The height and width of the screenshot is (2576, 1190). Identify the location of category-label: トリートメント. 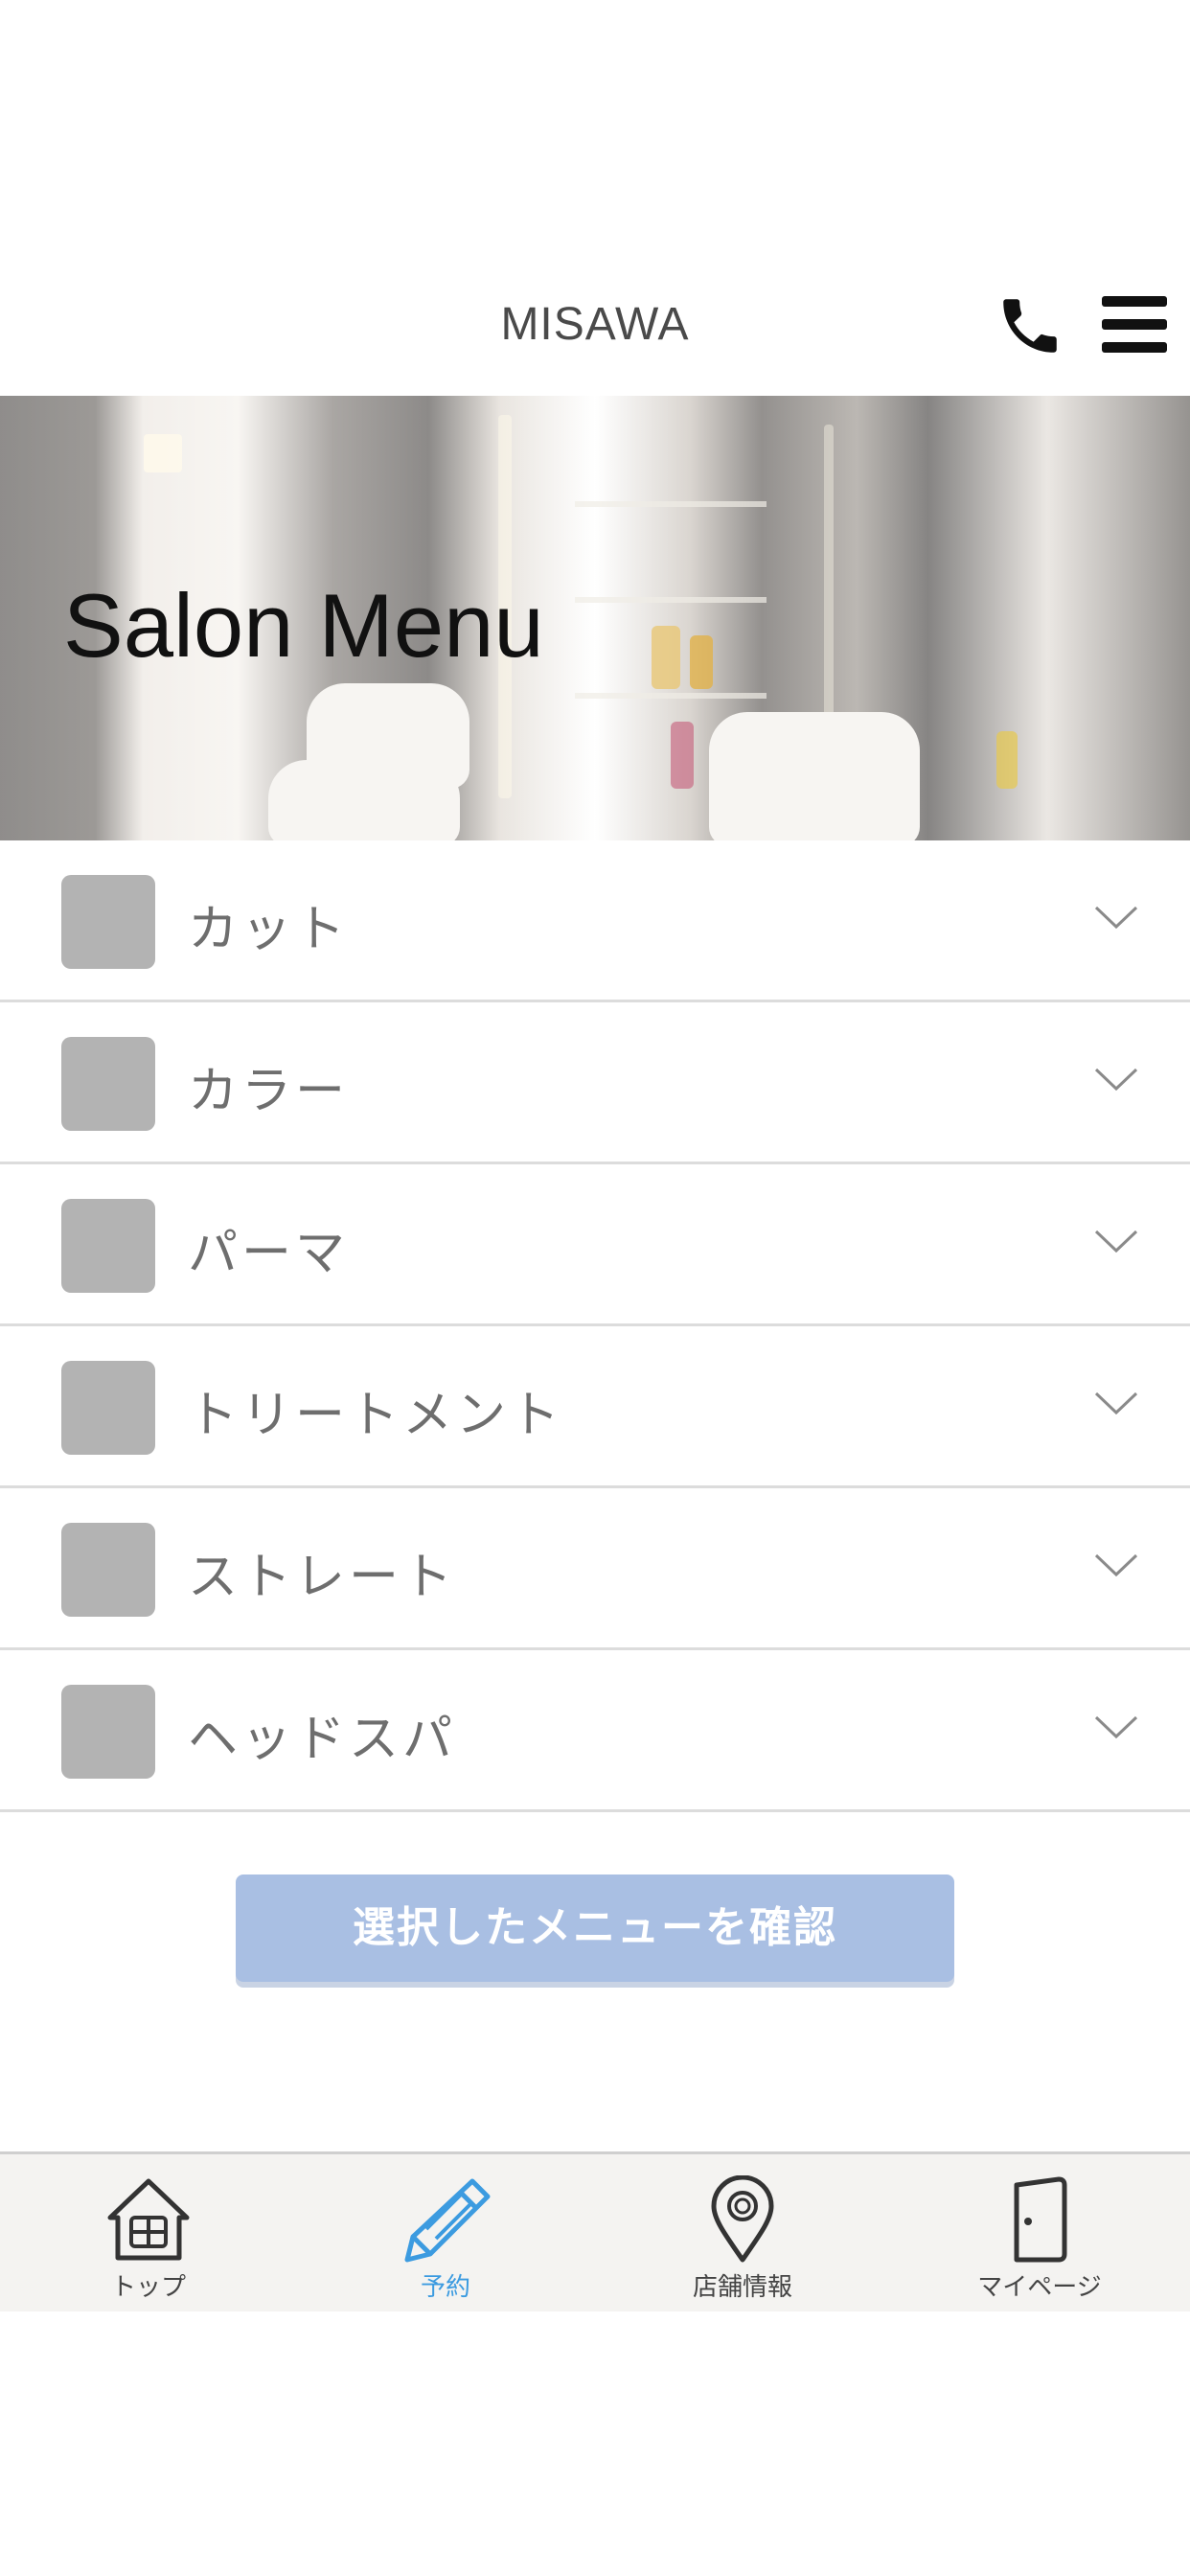
(376, 1415).